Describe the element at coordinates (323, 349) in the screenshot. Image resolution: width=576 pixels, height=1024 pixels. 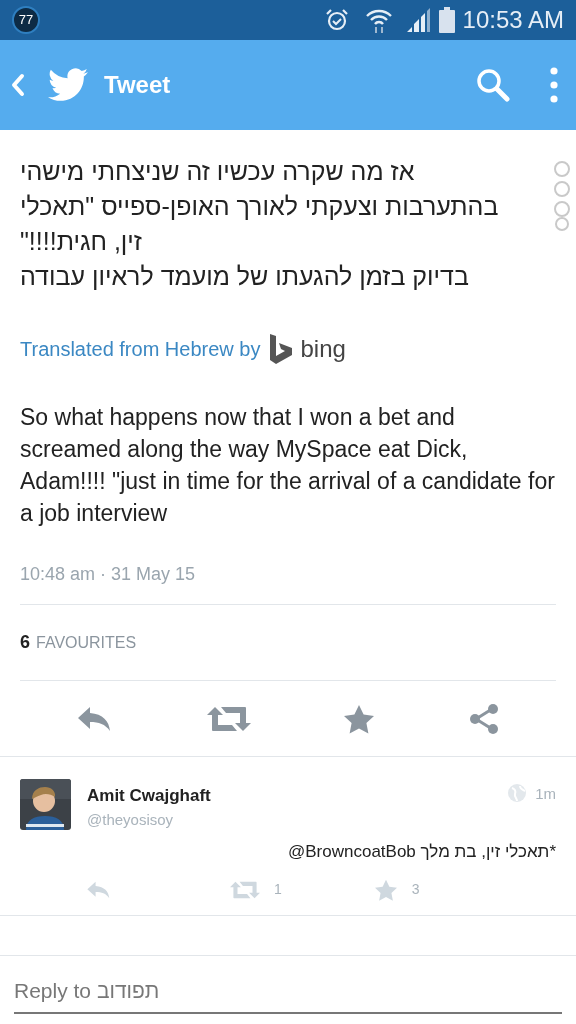
I see `bing-wordmark: bing` at that location.